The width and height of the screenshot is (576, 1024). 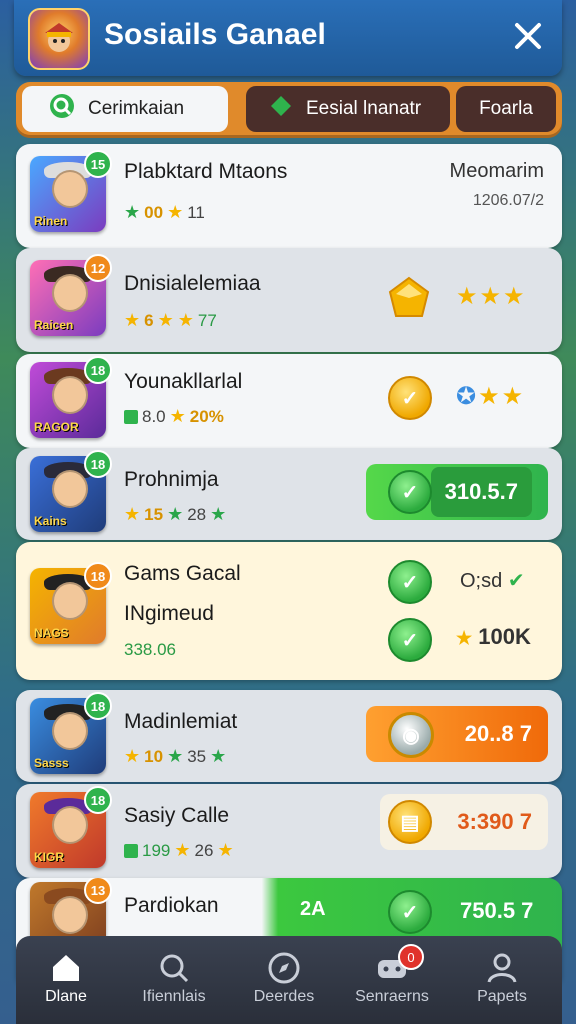 What do you see at coordinates (481, 492) in the screenshot?
I see `value-label: 310.5.7` at bounding box center [481, 492].